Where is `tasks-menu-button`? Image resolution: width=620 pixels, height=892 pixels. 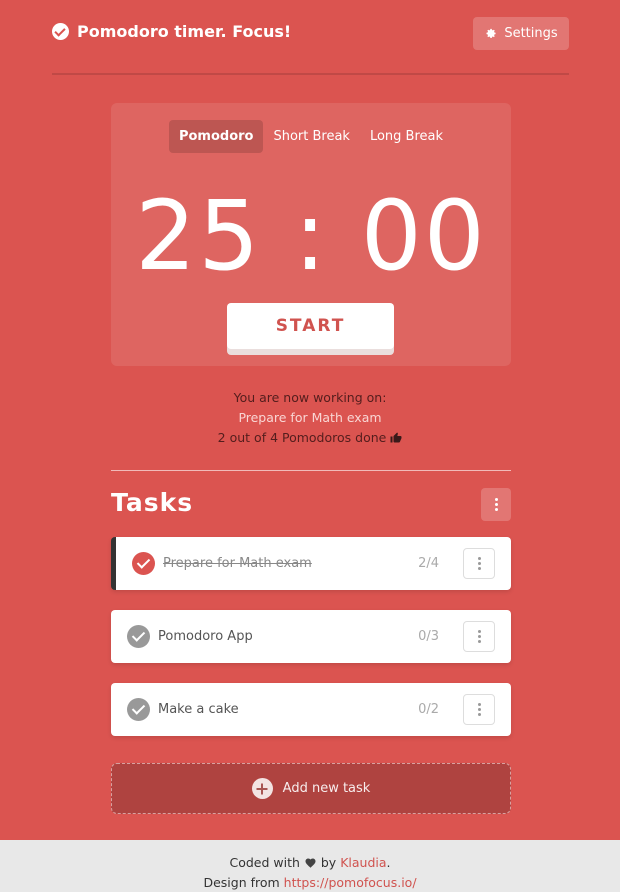
tasks-menu-button is located at coordinates (496, 504).